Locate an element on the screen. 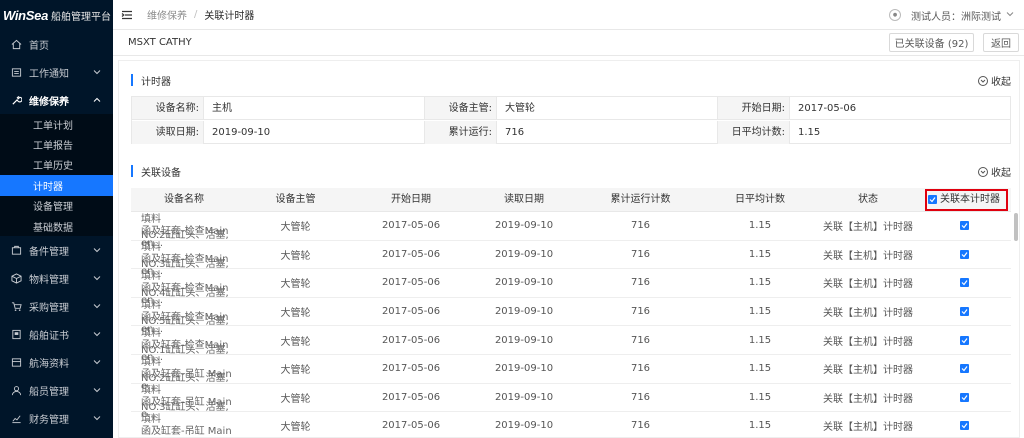  manager-value: 大管轮 is located at coordinates (607, 108).